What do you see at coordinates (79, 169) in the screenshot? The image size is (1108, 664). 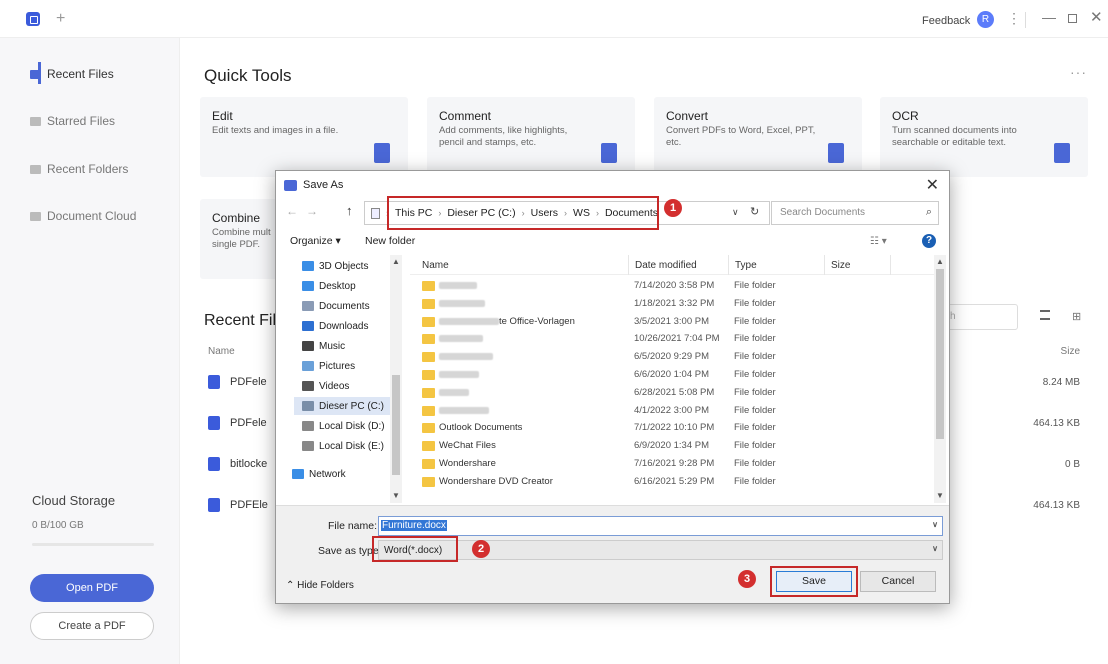 I see `sidebar-item-recent-folders: Recent Folders` at bounding box center [79, 169].